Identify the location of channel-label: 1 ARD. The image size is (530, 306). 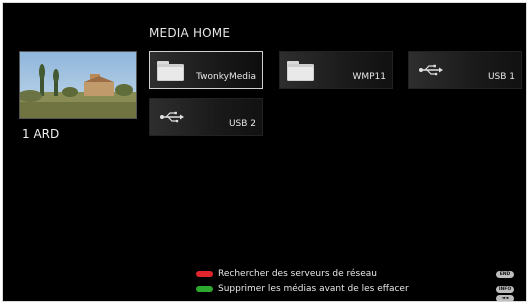
(41, 134).